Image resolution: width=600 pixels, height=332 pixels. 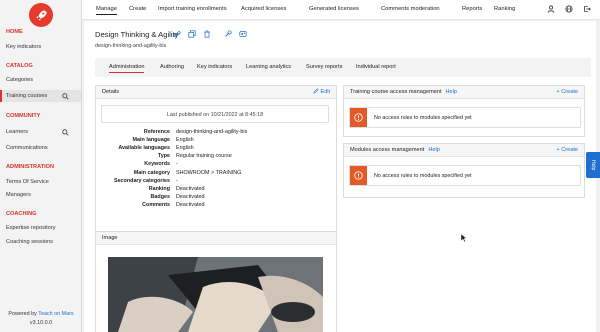 I want to click on modules-access-help-link: Help, so click(x=434, y=150).